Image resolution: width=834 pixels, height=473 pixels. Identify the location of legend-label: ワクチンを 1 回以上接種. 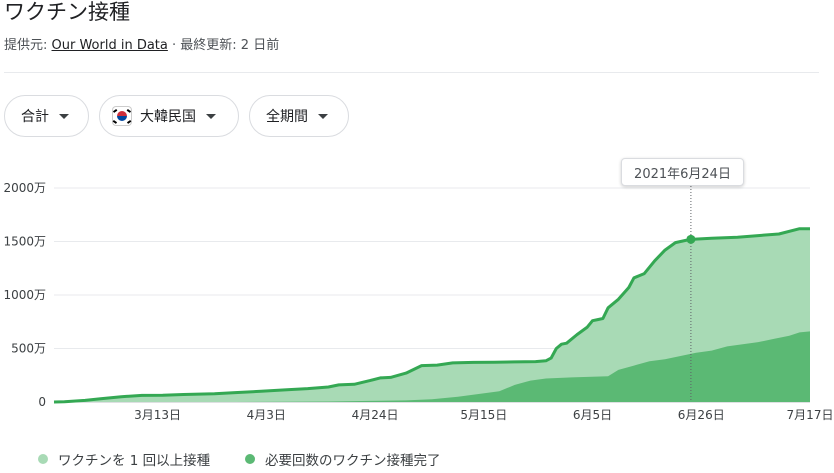
(134, 461).